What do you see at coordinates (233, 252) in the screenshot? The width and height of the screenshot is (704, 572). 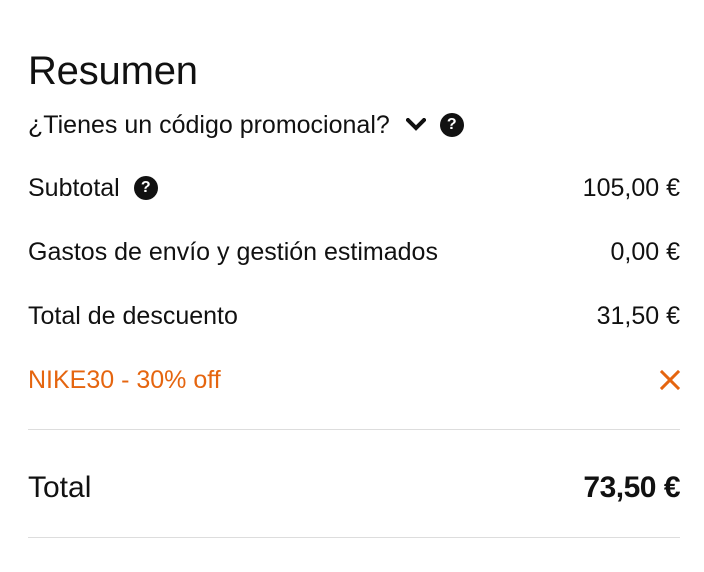 I see `shipping-label: Gastos de envío y gestión estimados` at bounding box center [233, 252].